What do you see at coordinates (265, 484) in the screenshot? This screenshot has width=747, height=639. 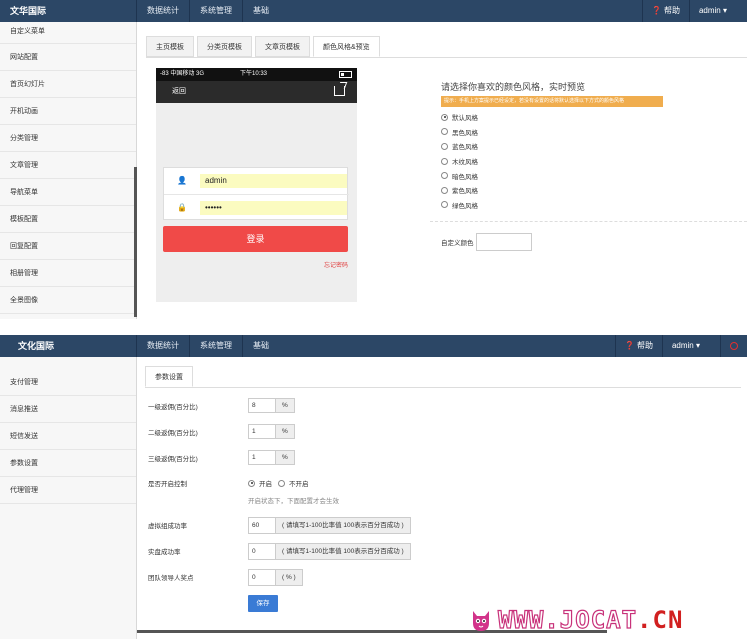 I see `radio-label: 开启` at bounding box center [265, 484].